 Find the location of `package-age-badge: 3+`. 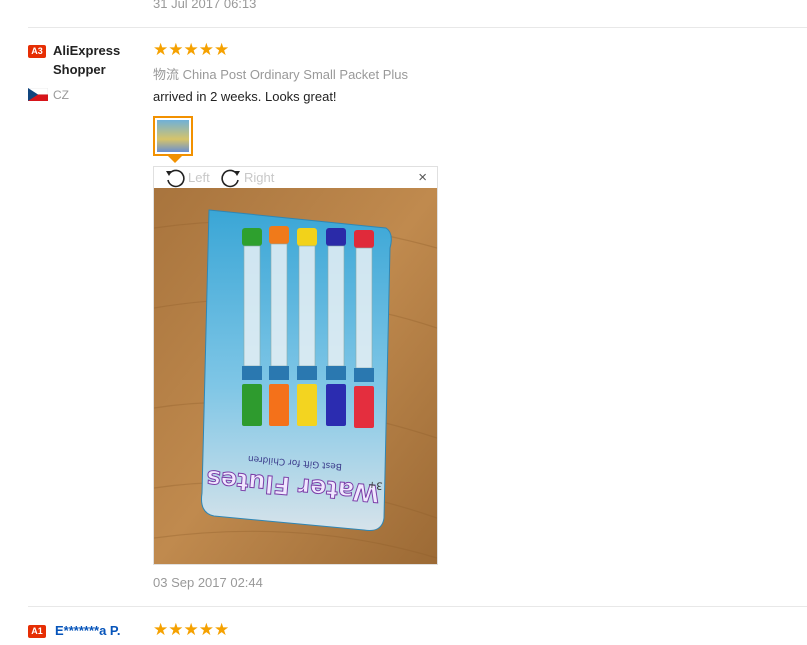

package-age-badge: 3+ is located at coordinates (375, 485).